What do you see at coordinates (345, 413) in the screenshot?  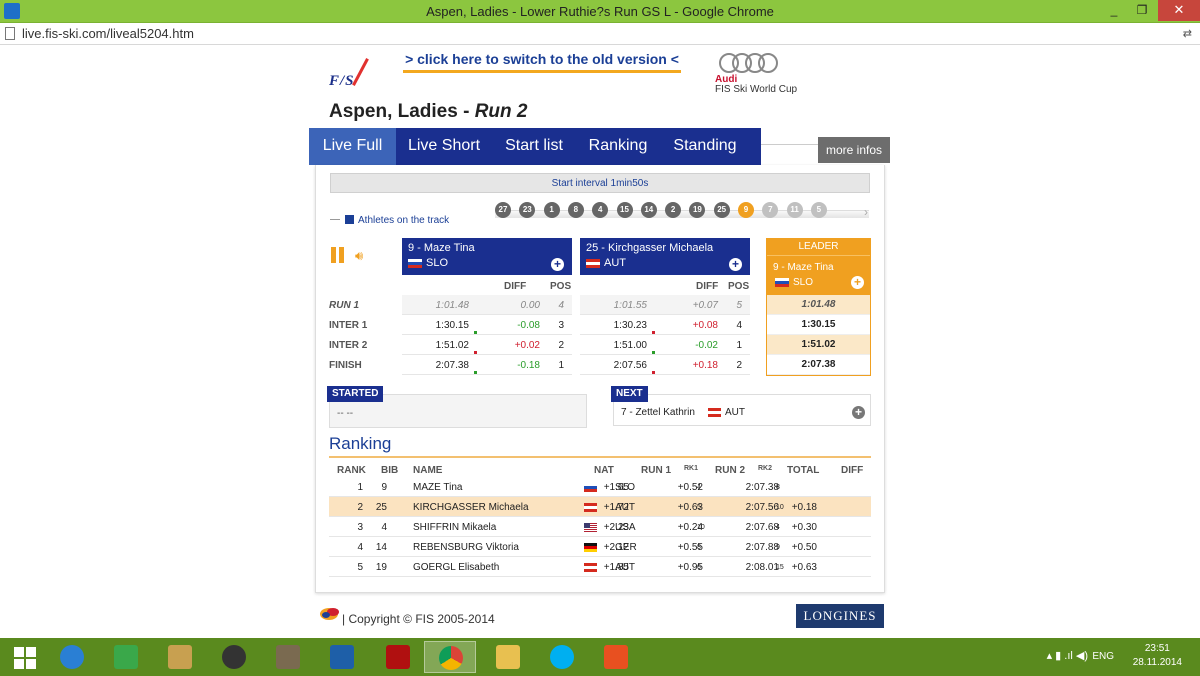 I see `started-value: -- --` at bounding box center [345, 413].